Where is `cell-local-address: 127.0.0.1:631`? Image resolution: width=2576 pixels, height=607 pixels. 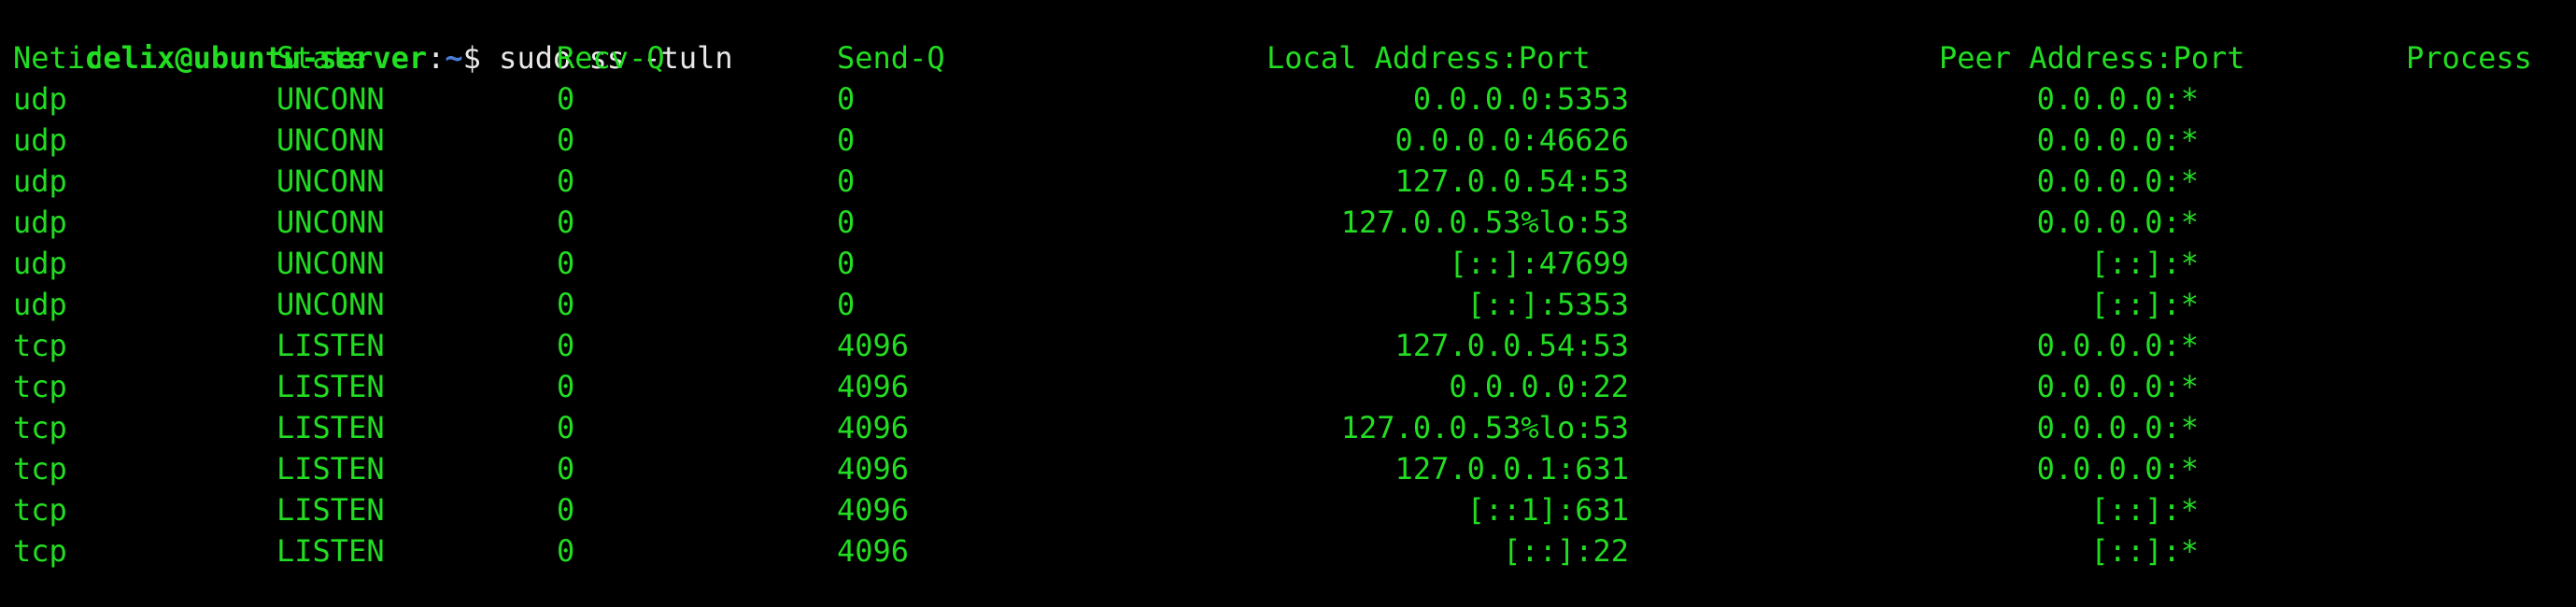
cell-local-address: 127.0.0.1:631 is located at coordinates (1511, 469).